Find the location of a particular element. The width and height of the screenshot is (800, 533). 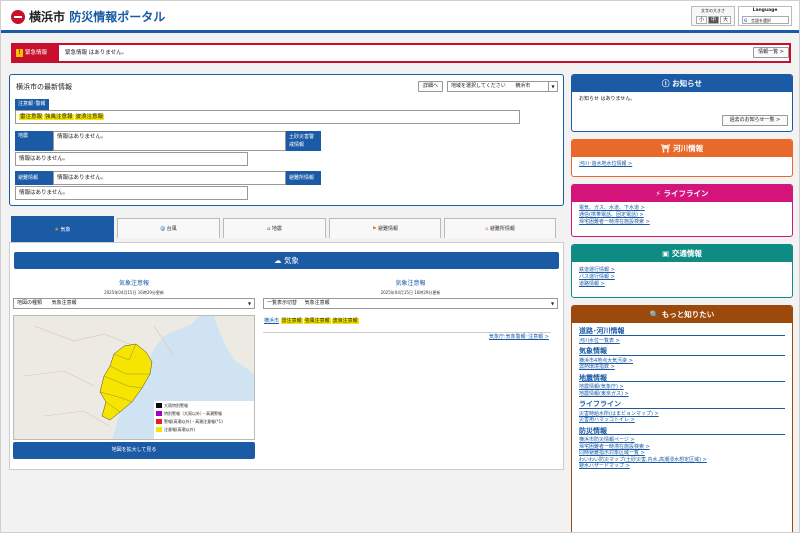

font-size-small-button: 小 is located at coordinates (701, 20).